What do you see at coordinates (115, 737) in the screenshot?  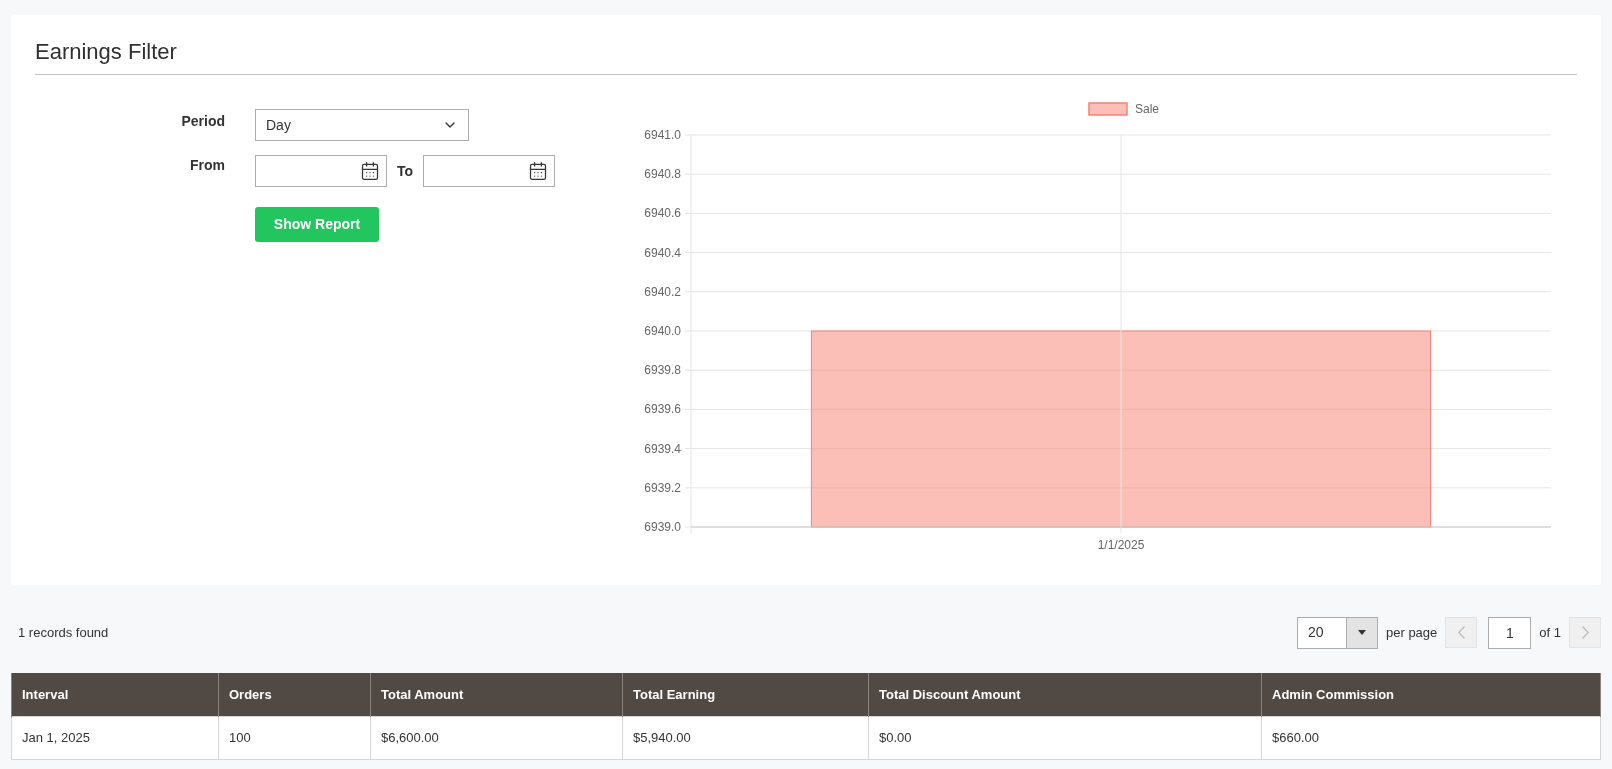 I see `table-cell: Jan 1, 2025` at bounding box center [115, 737].